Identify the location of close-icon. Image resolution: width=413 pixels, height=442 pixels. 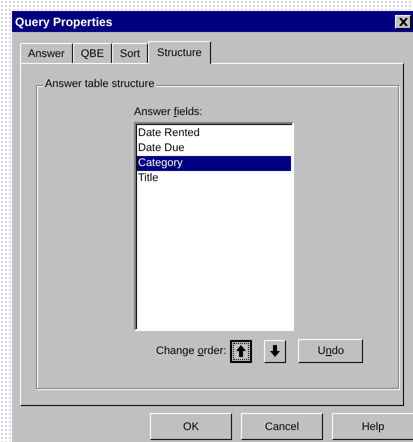
(403, 22).